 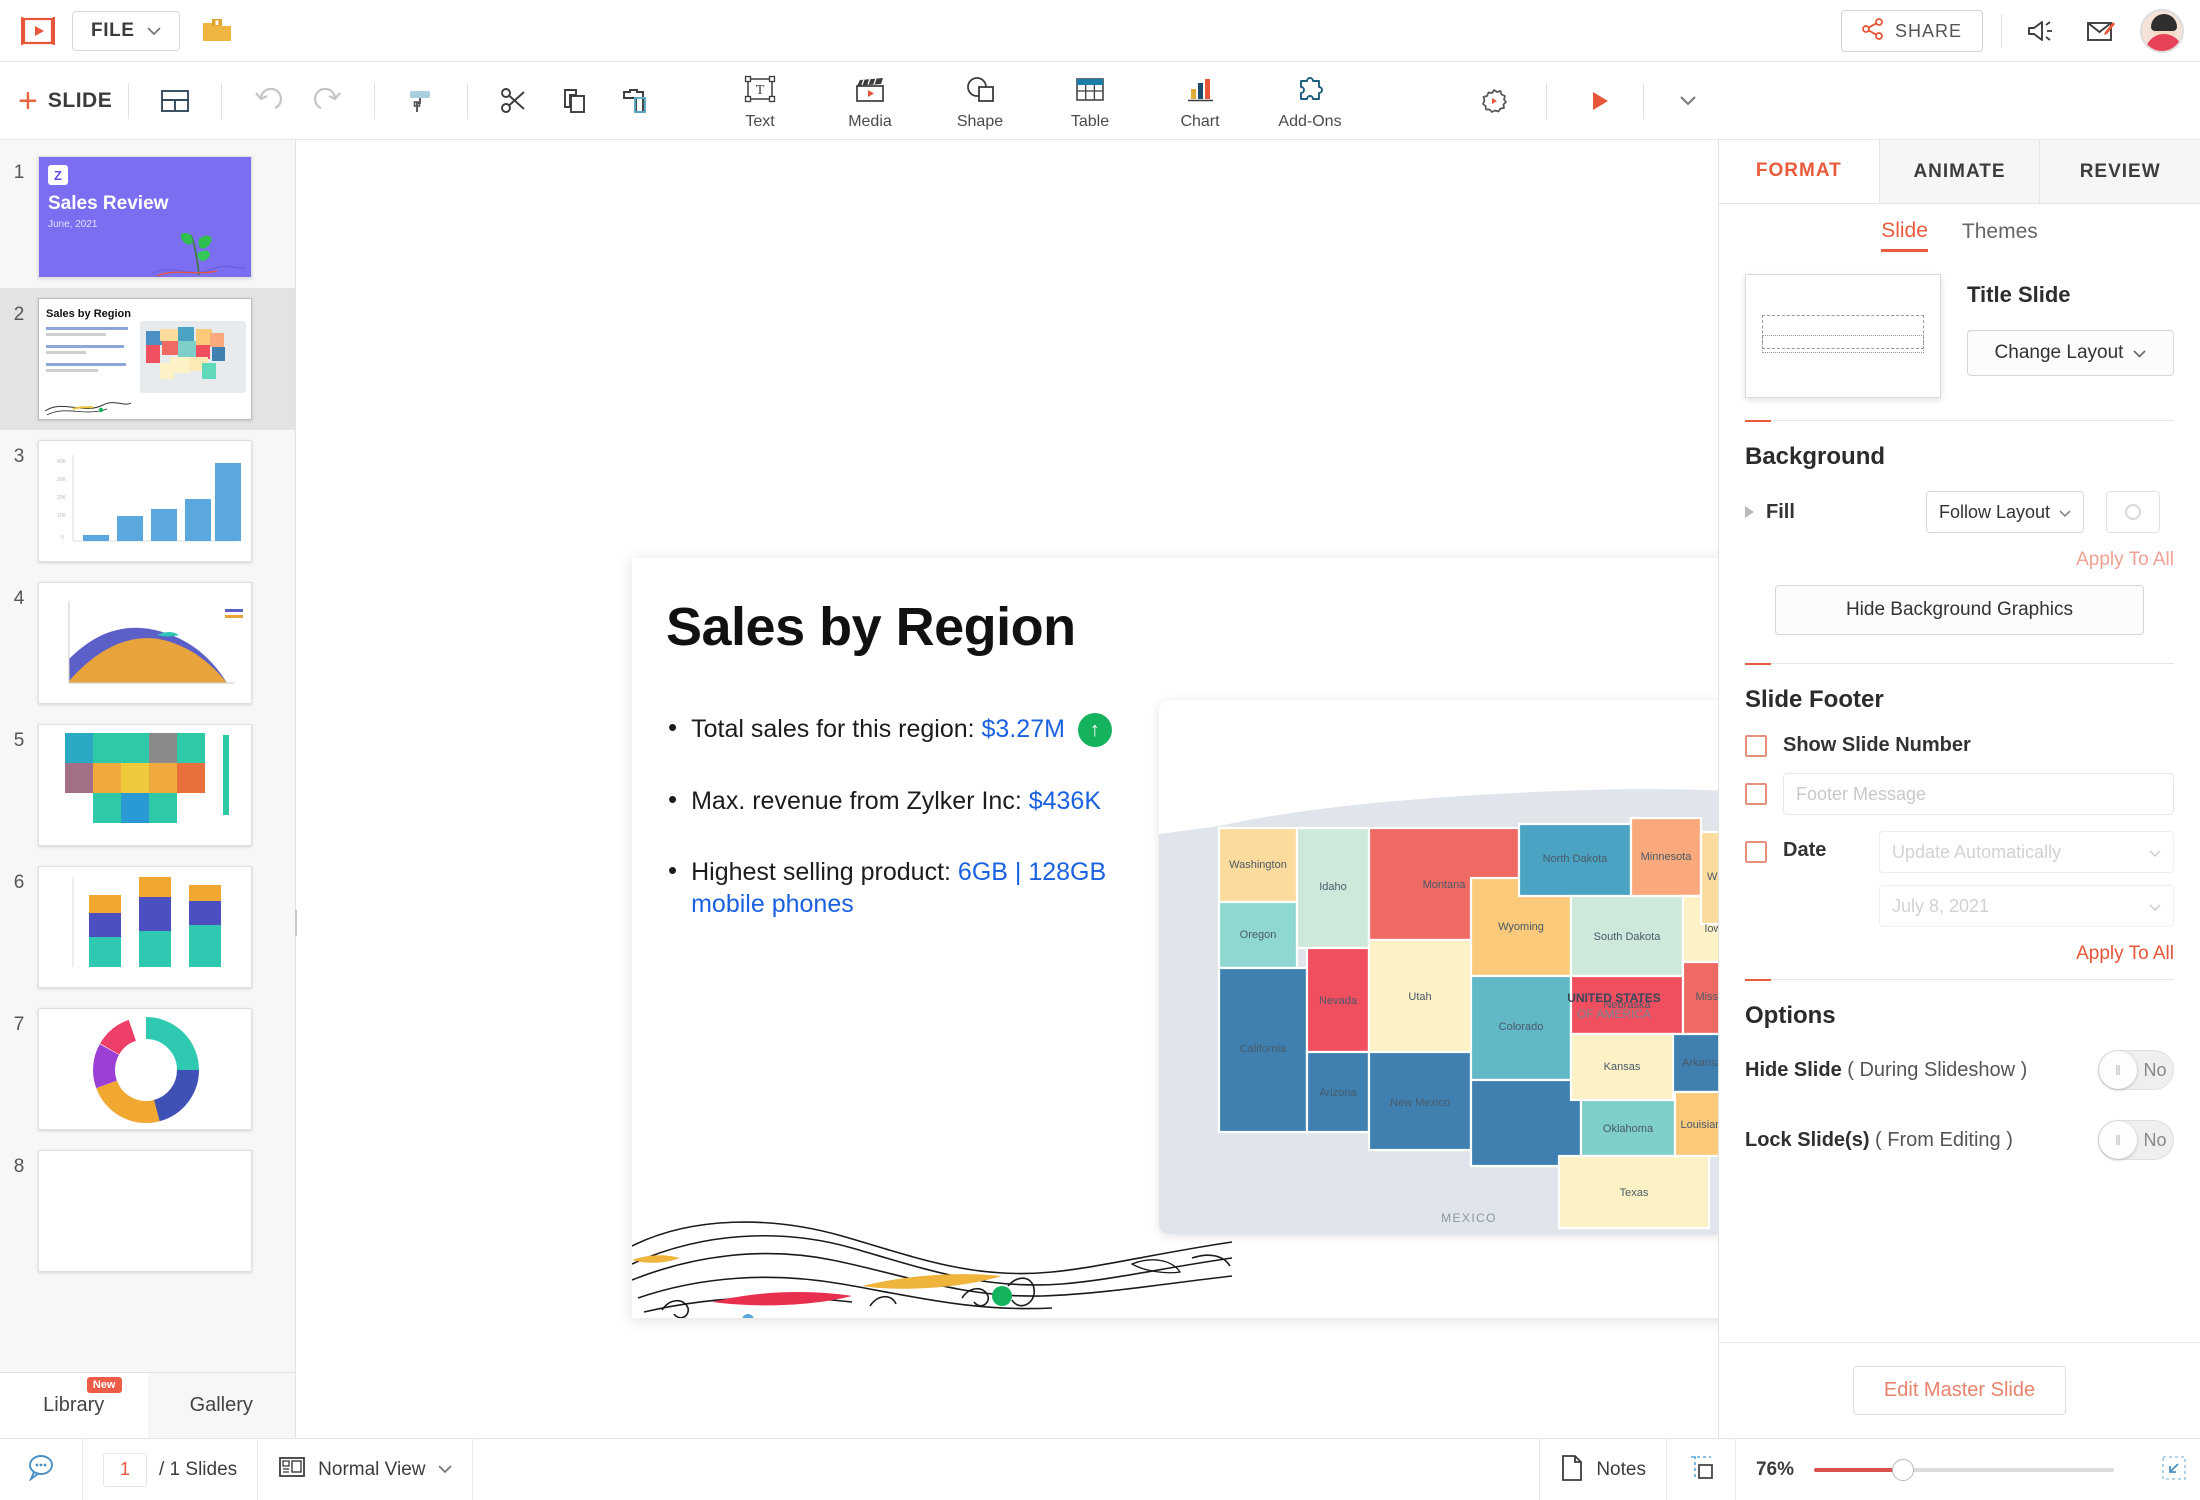 I want to click on copy-icon, so click(x=574, y=101).